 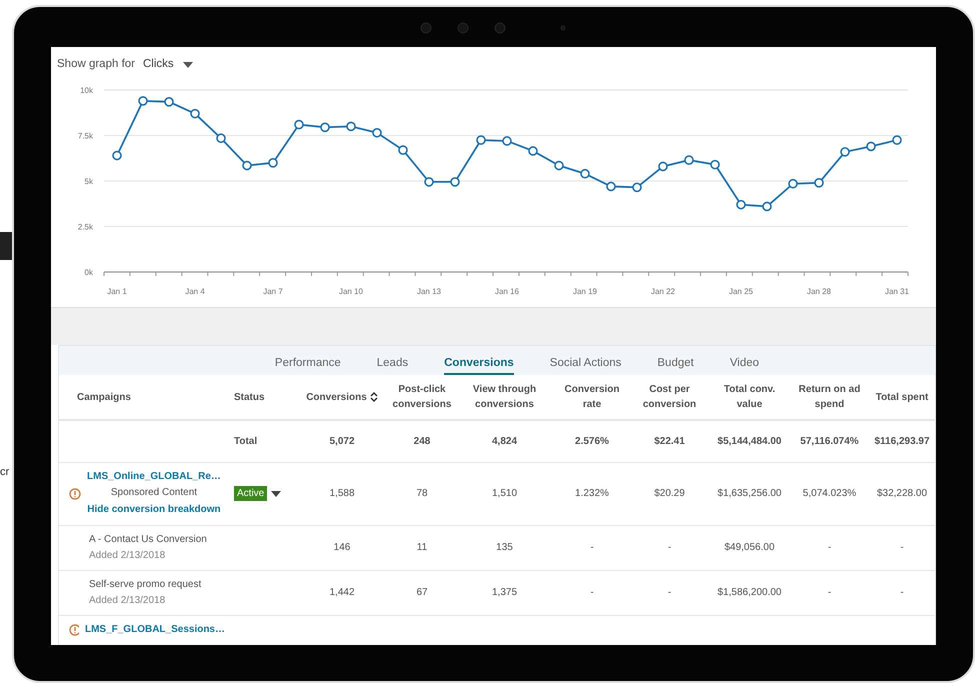 I want to click on column-header: Return on ad spend, so click(x=829, y=397).